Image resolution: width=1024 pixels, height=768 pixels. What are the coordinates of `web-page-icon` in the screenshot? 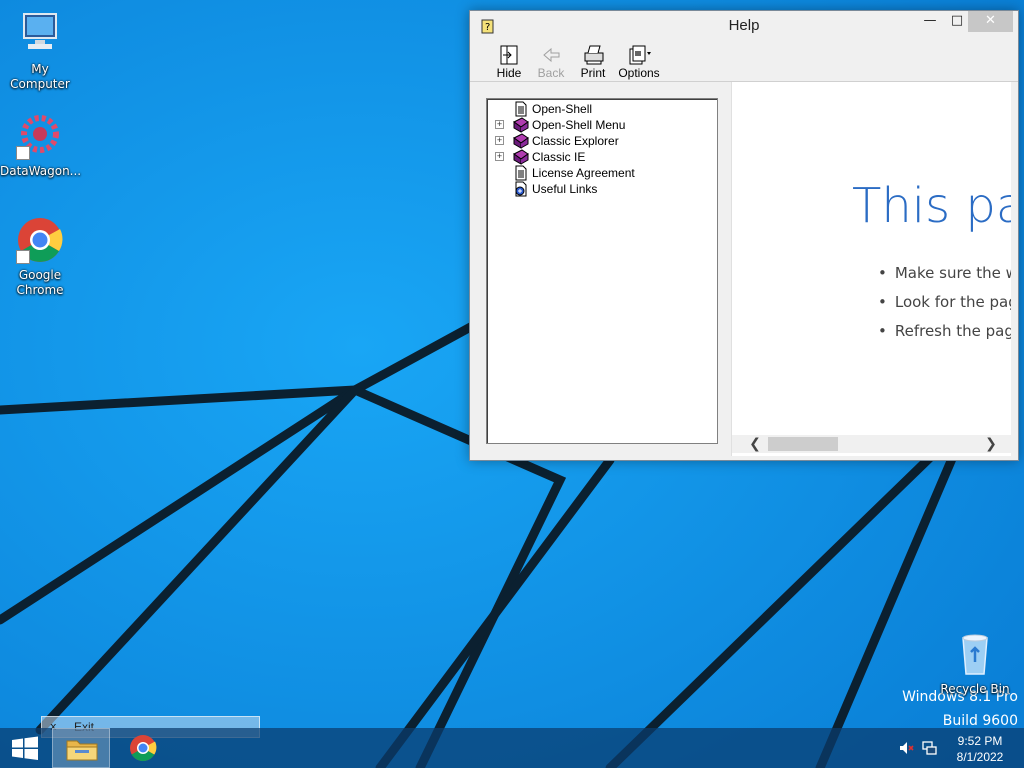 It's located at (521, 189).